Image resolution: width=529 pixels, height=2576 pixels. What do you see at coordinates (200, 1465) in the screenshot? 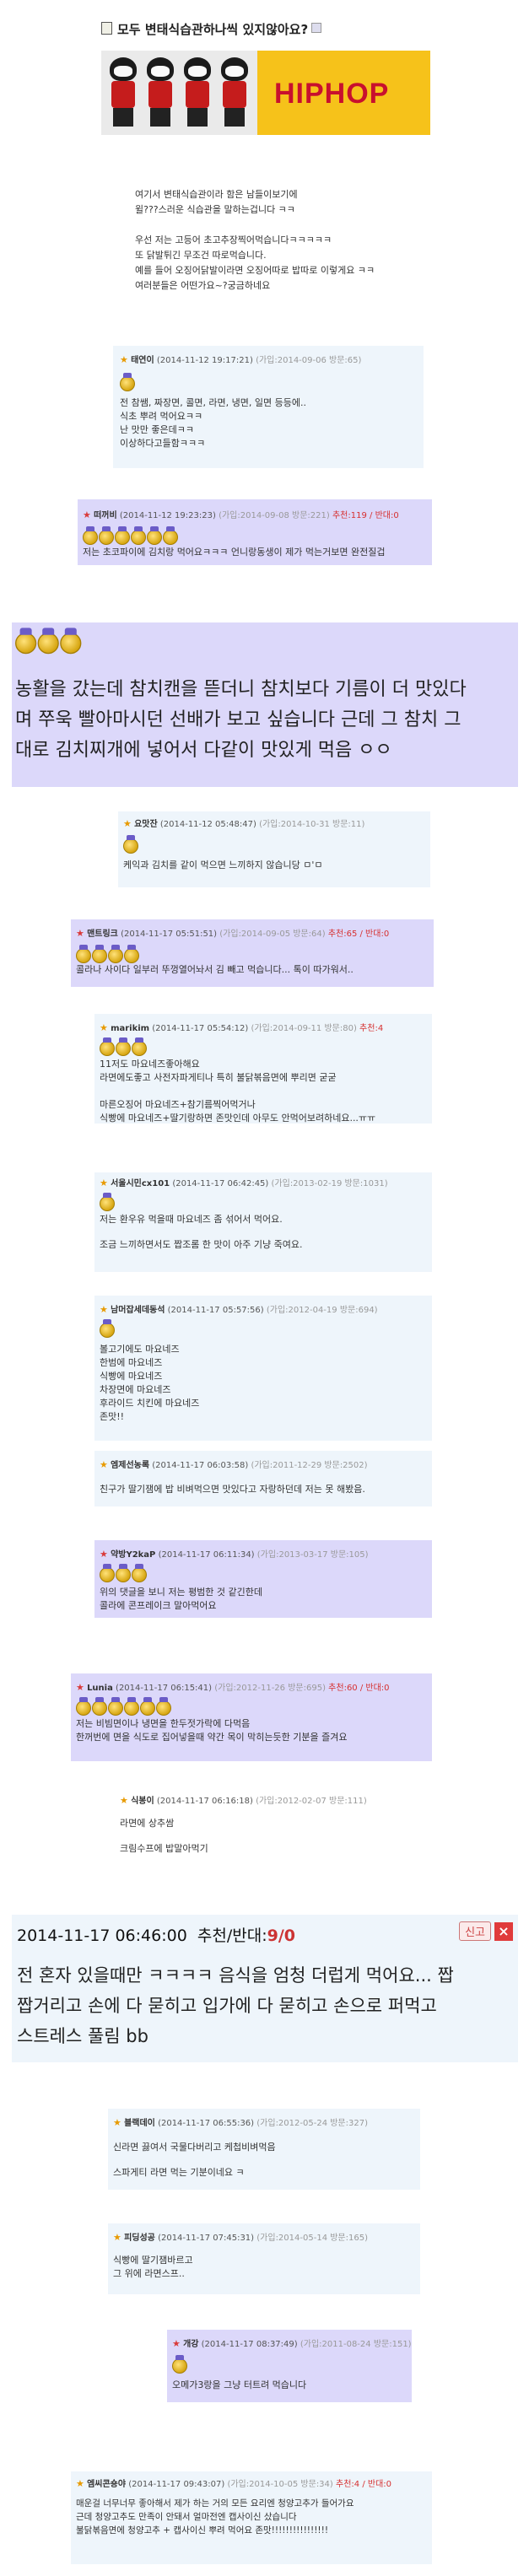
I see `comment-date: (2014-11-17 06:03:58)` at bounding box center [200, 1465].